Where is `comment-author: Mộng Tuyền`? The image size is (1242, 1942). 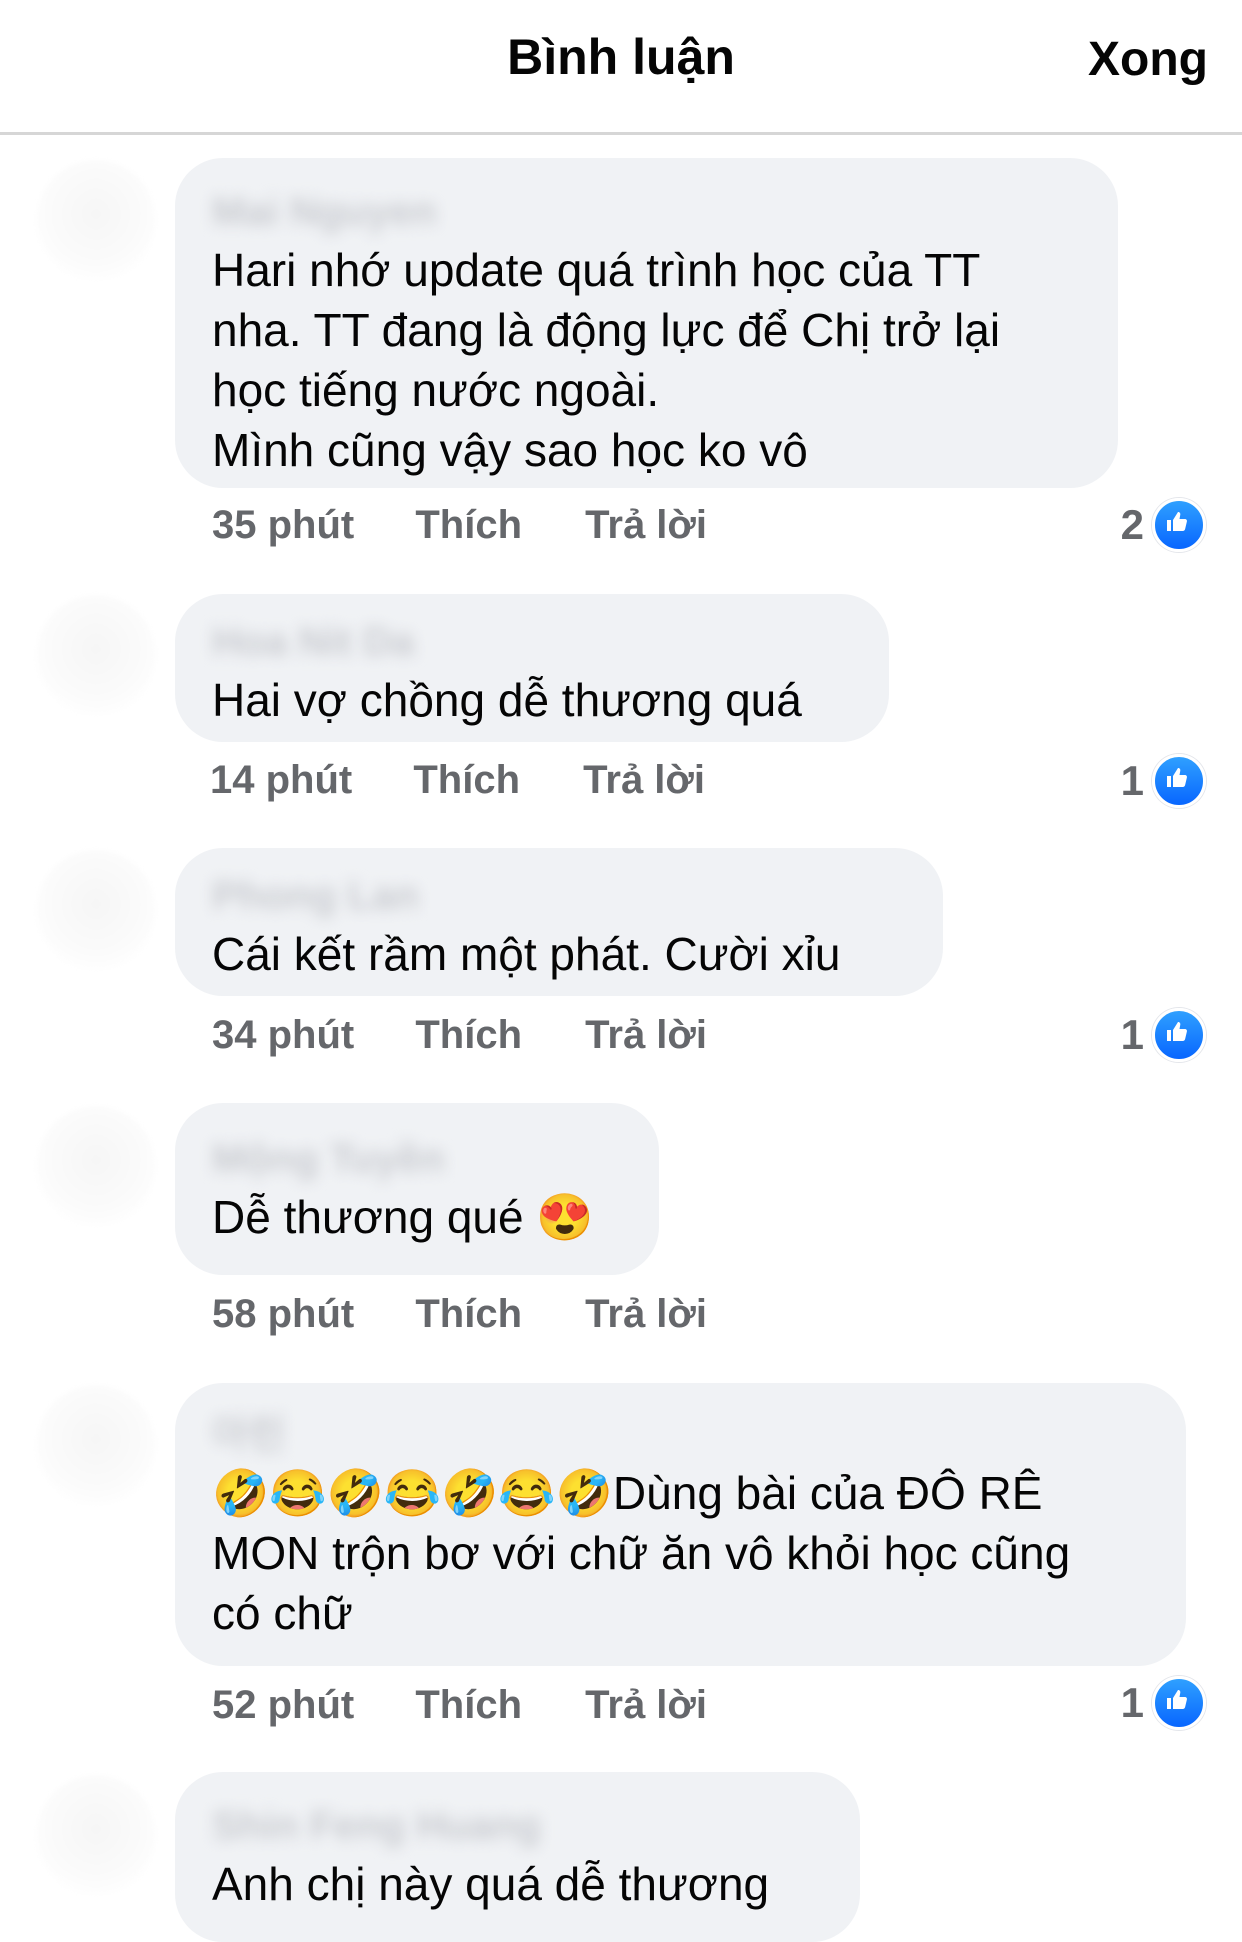
comment-author: Mộng Tuyền is located at coordinates (416, 1159).